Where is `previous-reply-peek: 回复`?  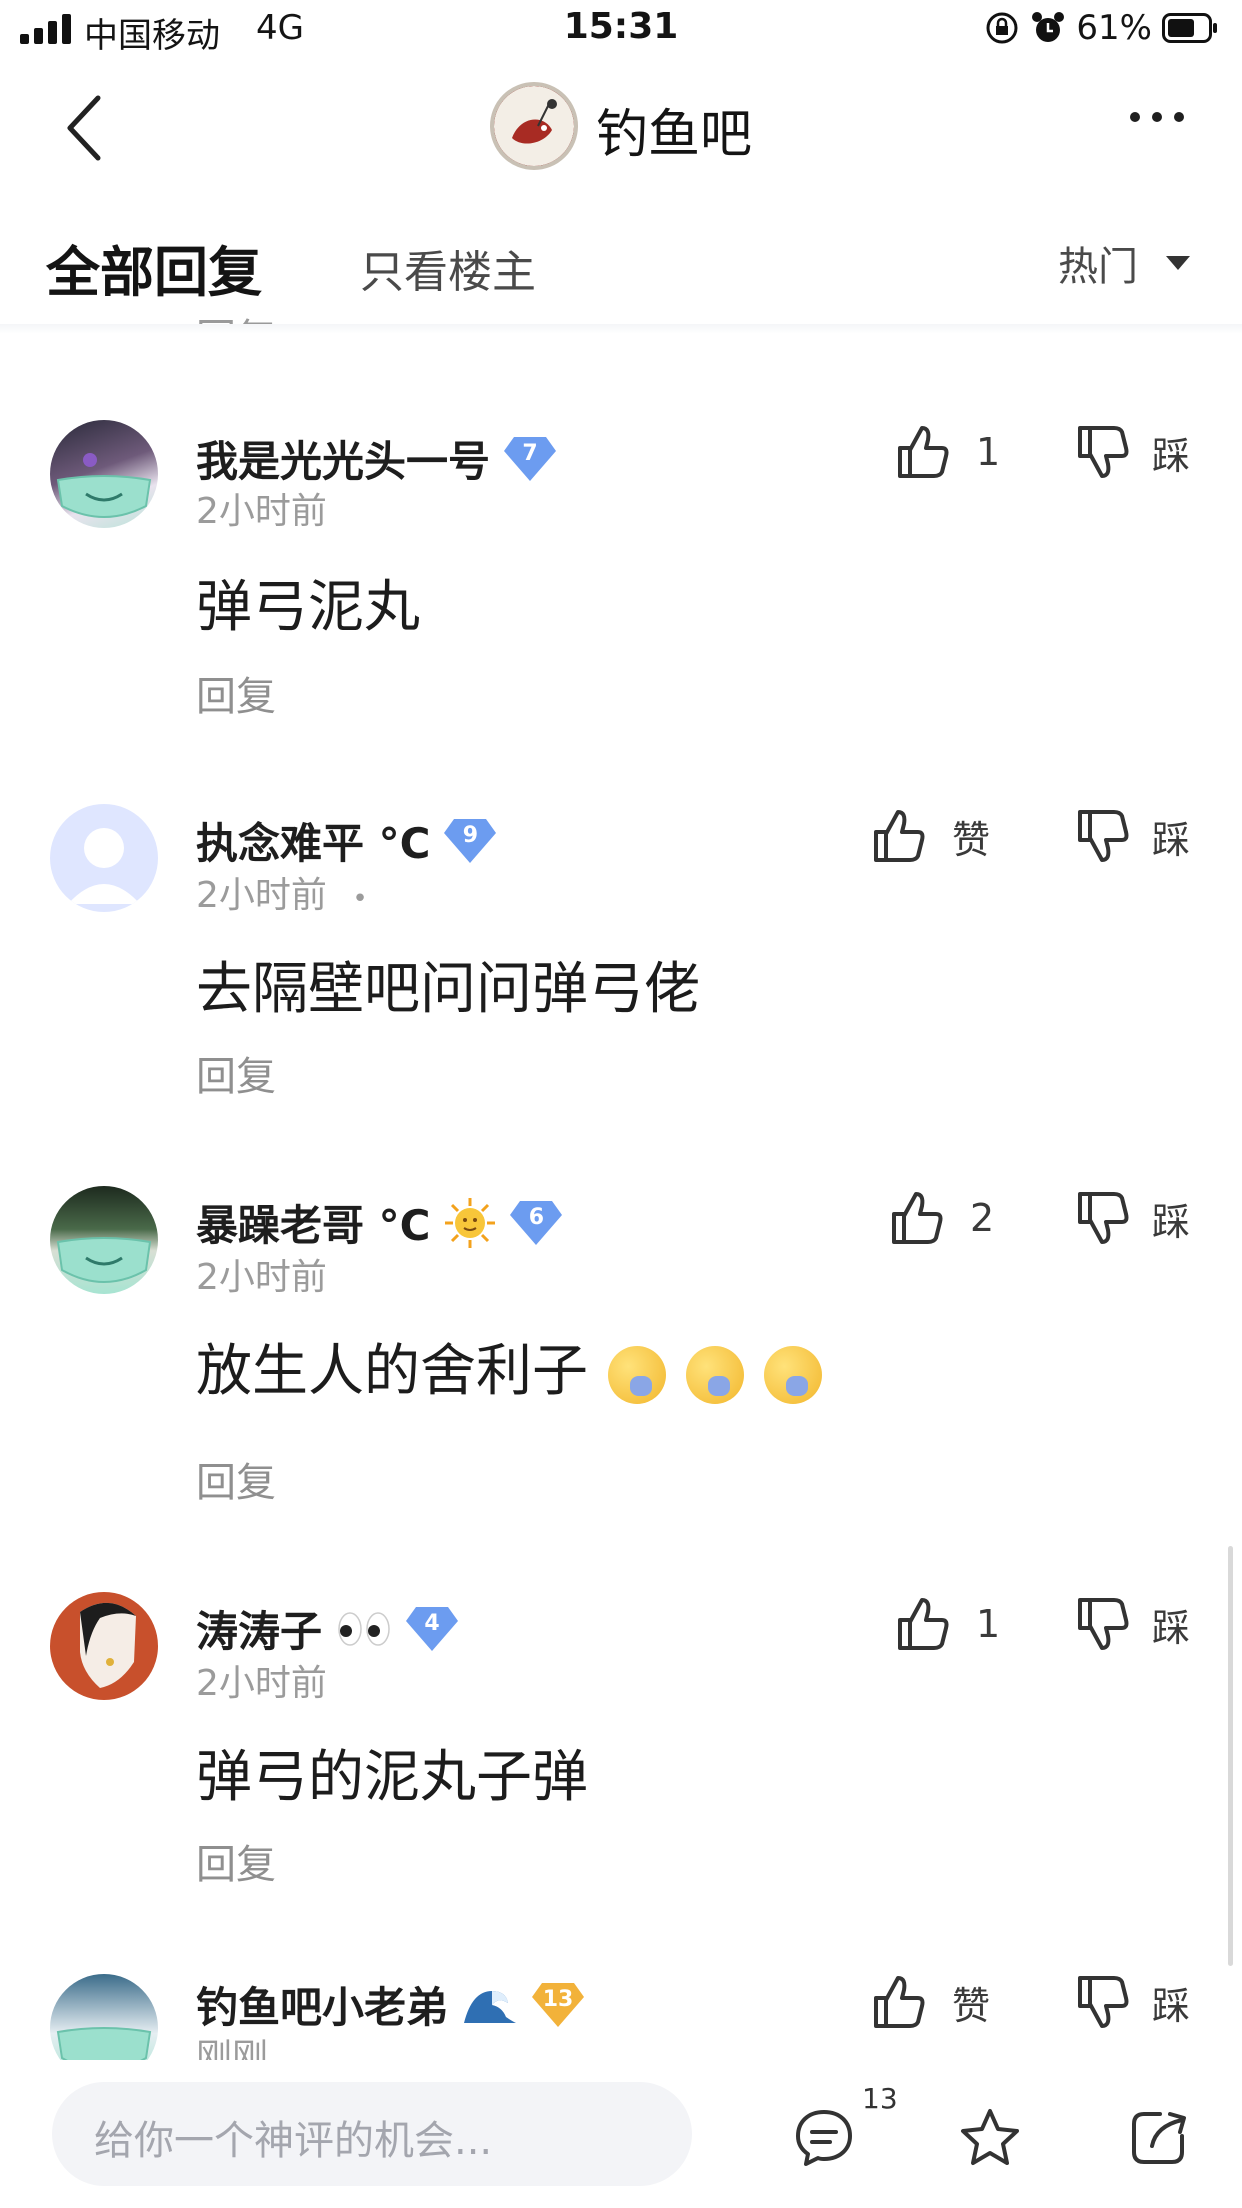 previous-reply-peek: 回复 is located at coordinates (236, 316).